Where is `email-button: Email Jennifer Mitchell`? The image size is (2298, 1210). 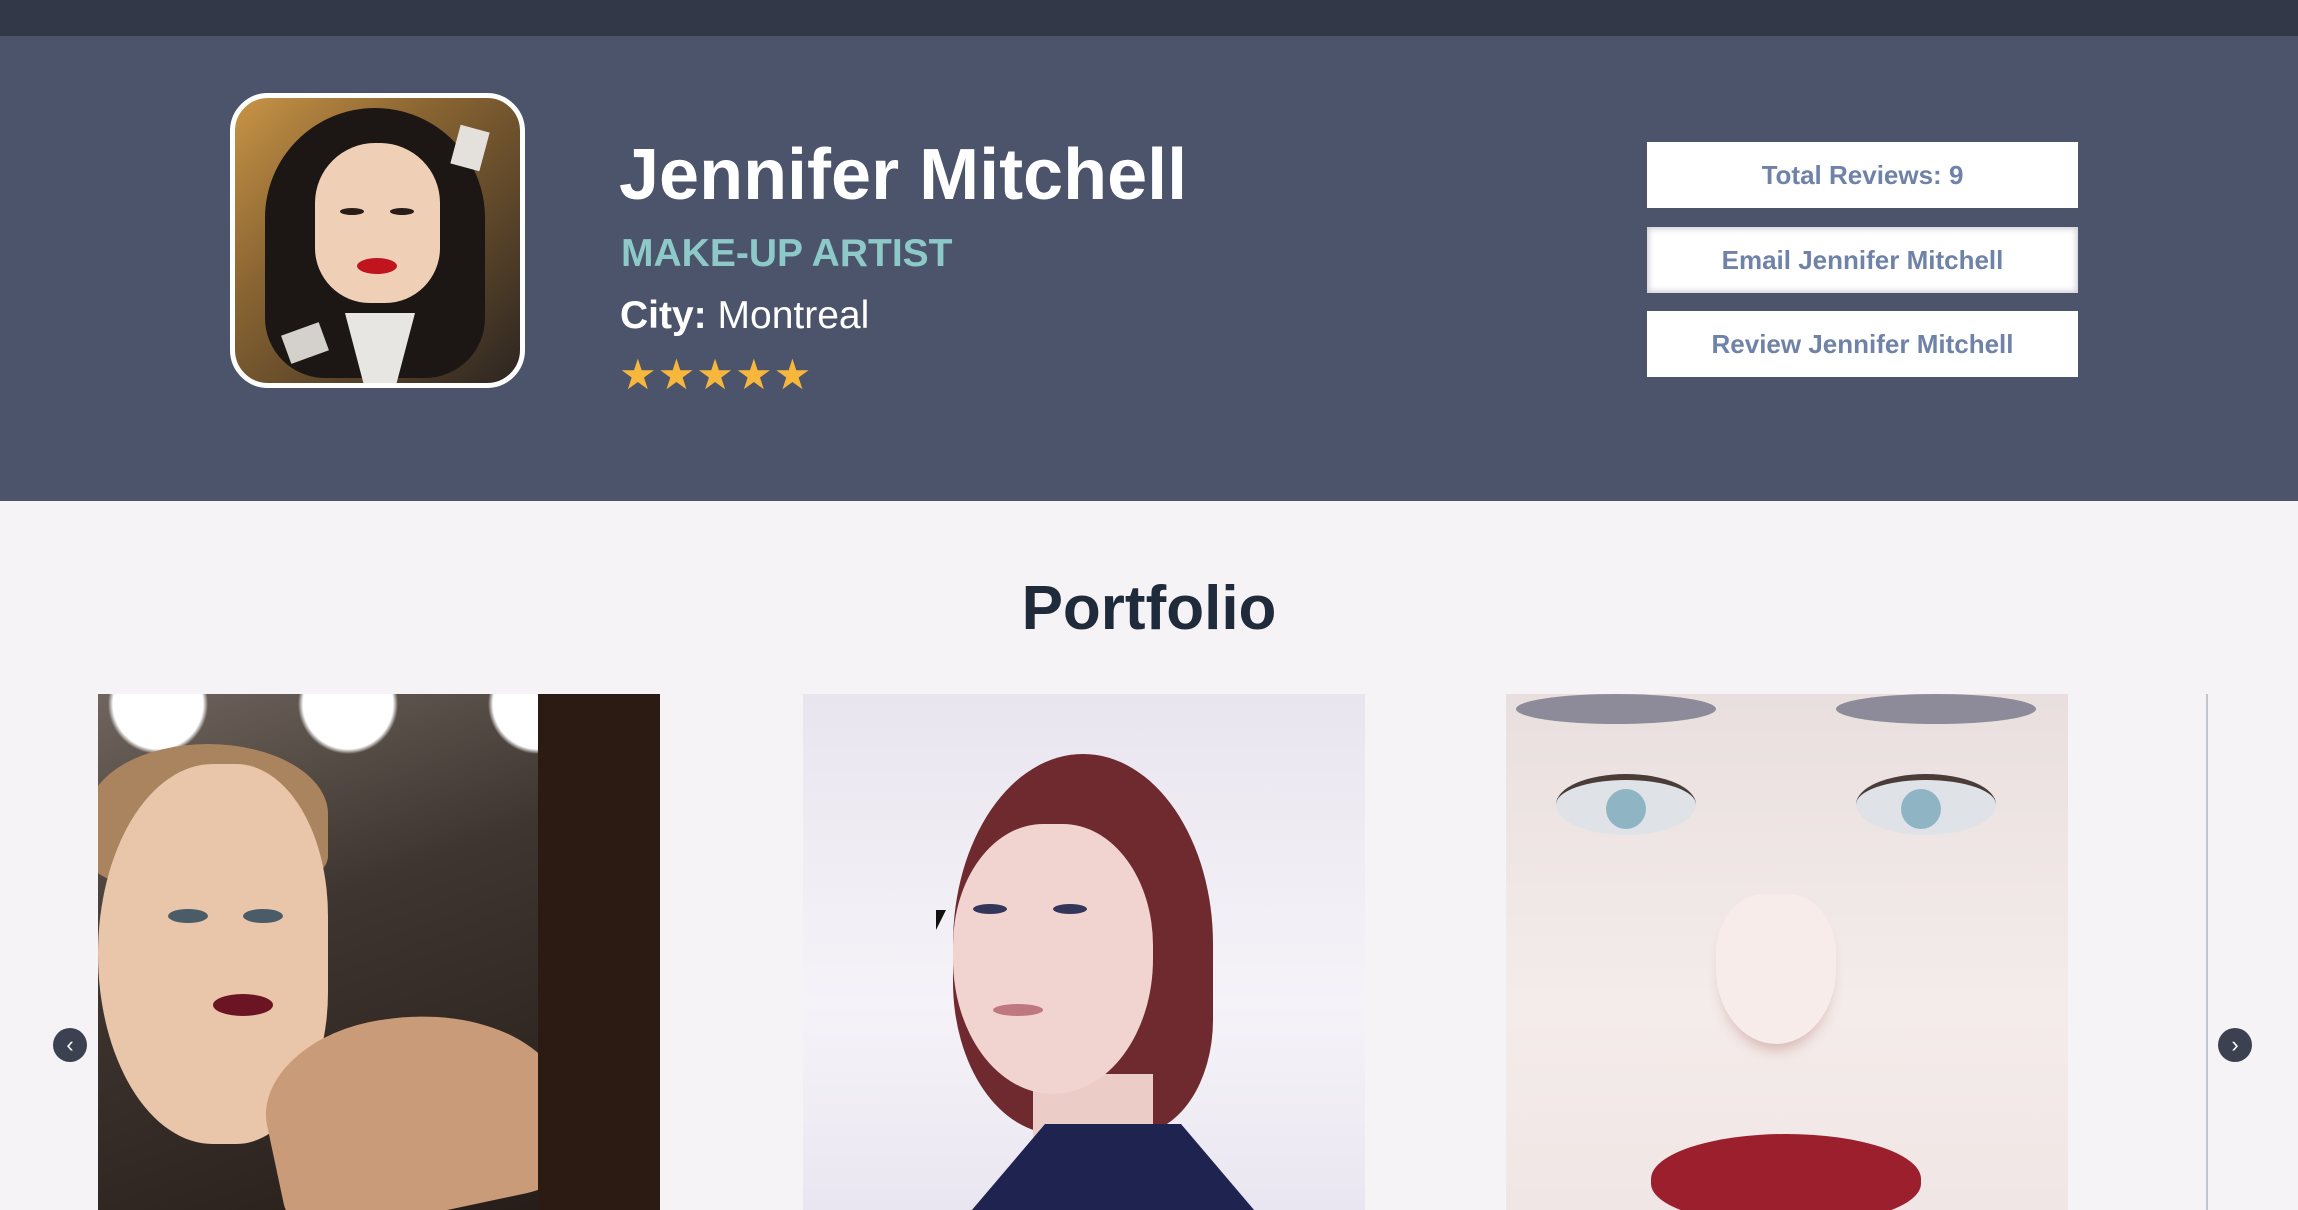
email-button: Email Jennifer Mitchell is located at coordinates (1862, 260).